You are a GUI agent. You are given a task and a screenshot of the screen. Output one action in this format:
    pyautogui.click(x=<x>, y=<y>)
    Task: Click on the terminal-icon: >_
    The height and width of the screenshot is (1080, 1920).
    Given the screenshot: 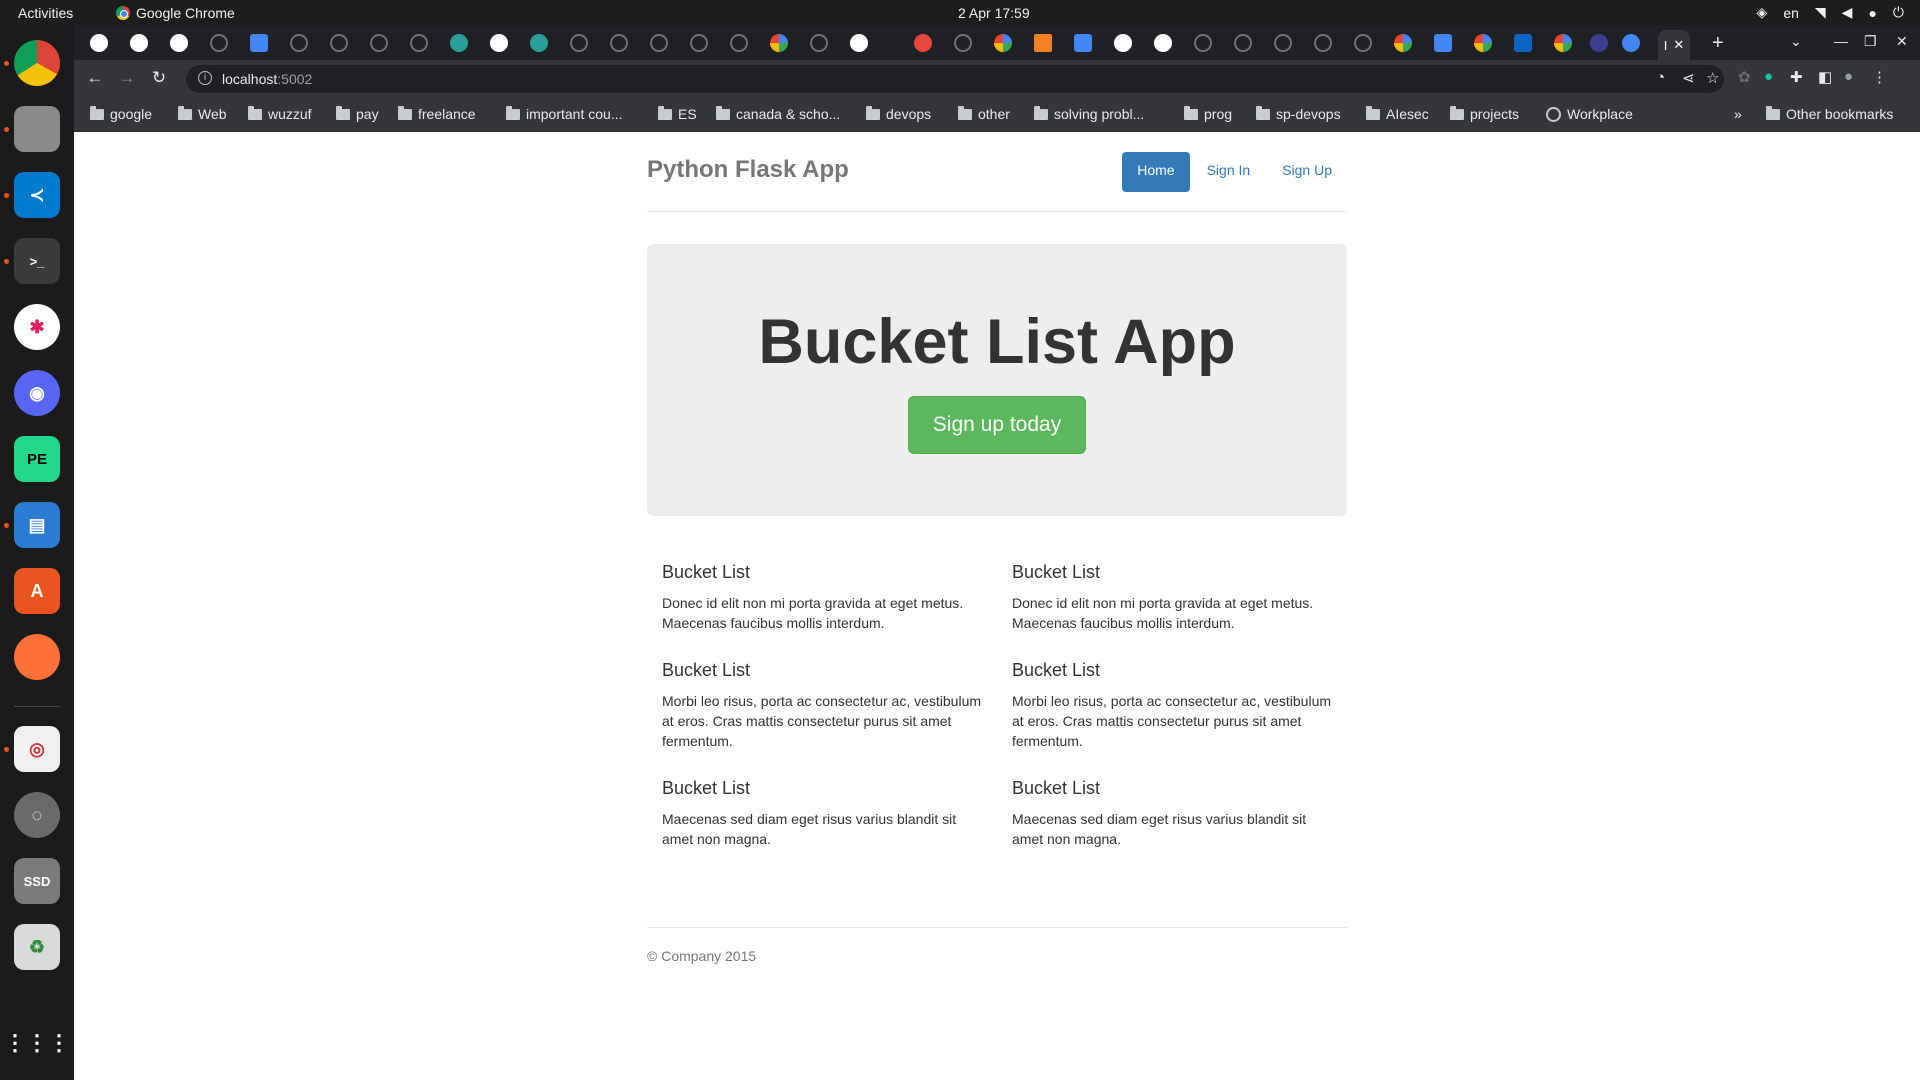 What is the action you would take?
    pyautogui.click(x=37, y=261)
    